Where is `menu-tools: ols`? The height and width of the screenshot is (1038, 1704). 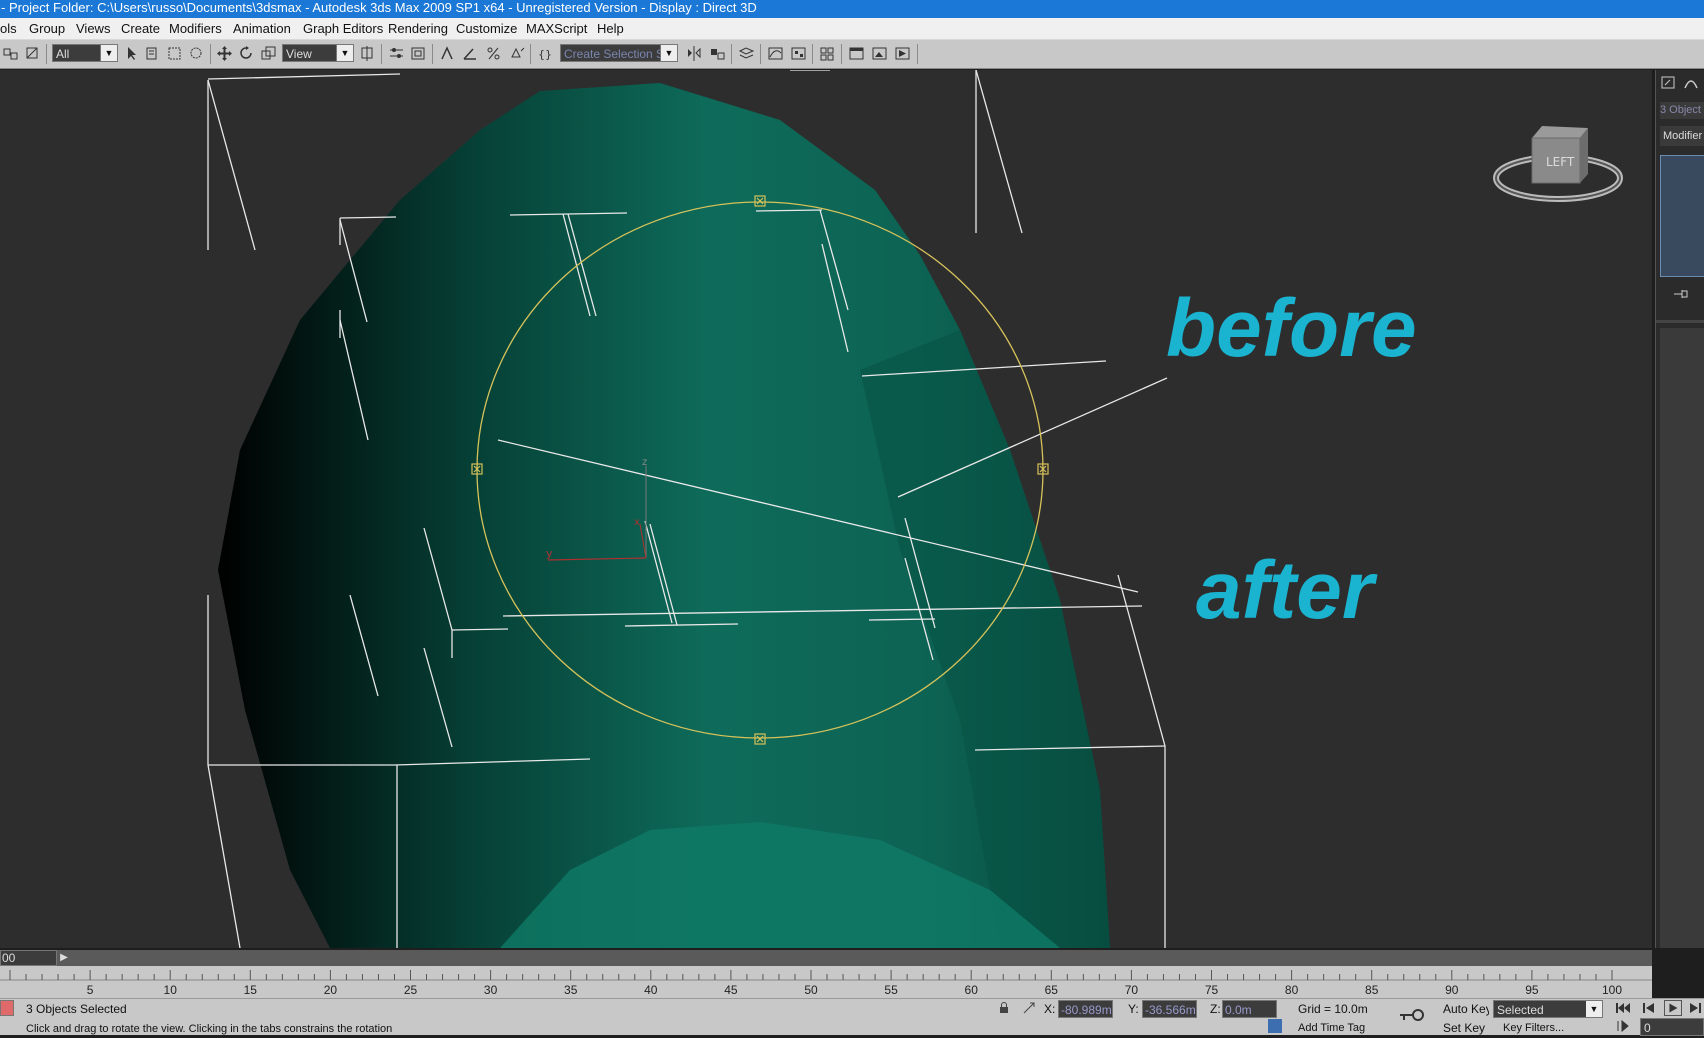 menu-tools: ols is located at coordinates (8, 28).